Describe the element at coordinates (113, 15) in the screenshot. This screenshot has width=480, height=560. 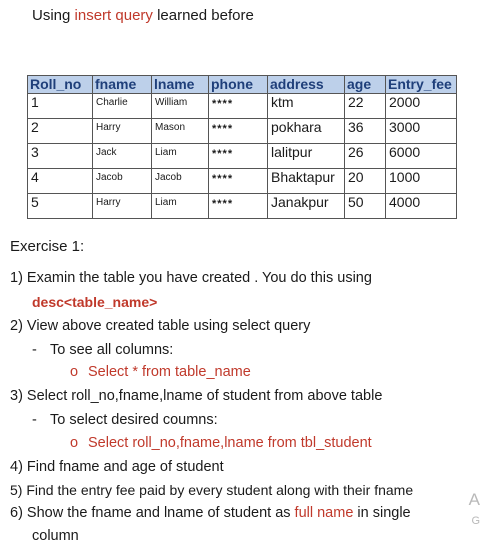
I see `intro-highlight: insert query` at that location.